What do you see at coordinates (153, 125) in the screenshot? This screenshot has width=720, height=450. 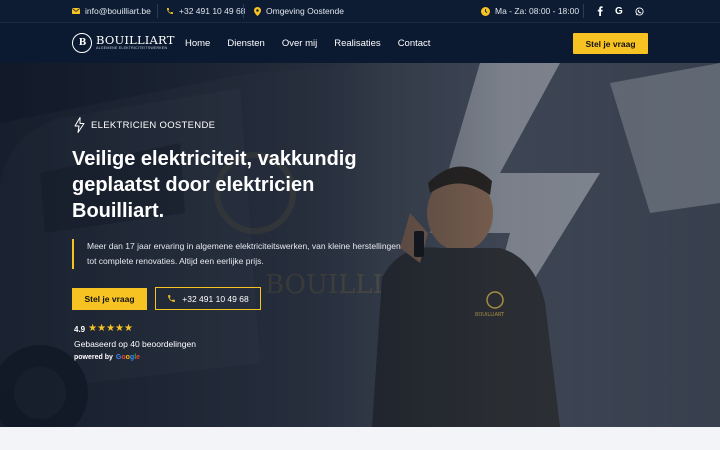 I see `eyebrow-text: ELEKTRICIEN OOSTENDE` at bounding box center [153, 125].